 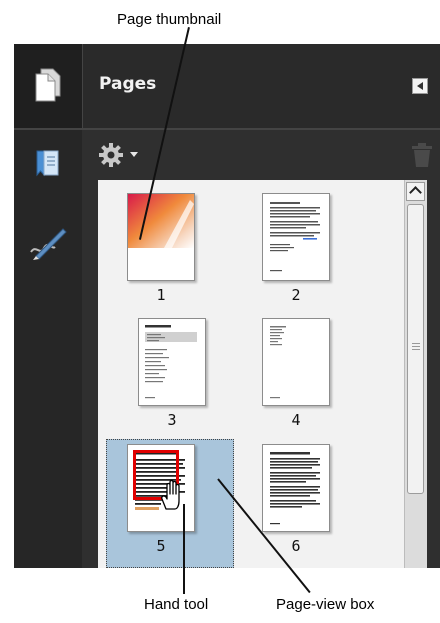 I want to click on scrollbar-grip-icon, so click(x=416, y=343).